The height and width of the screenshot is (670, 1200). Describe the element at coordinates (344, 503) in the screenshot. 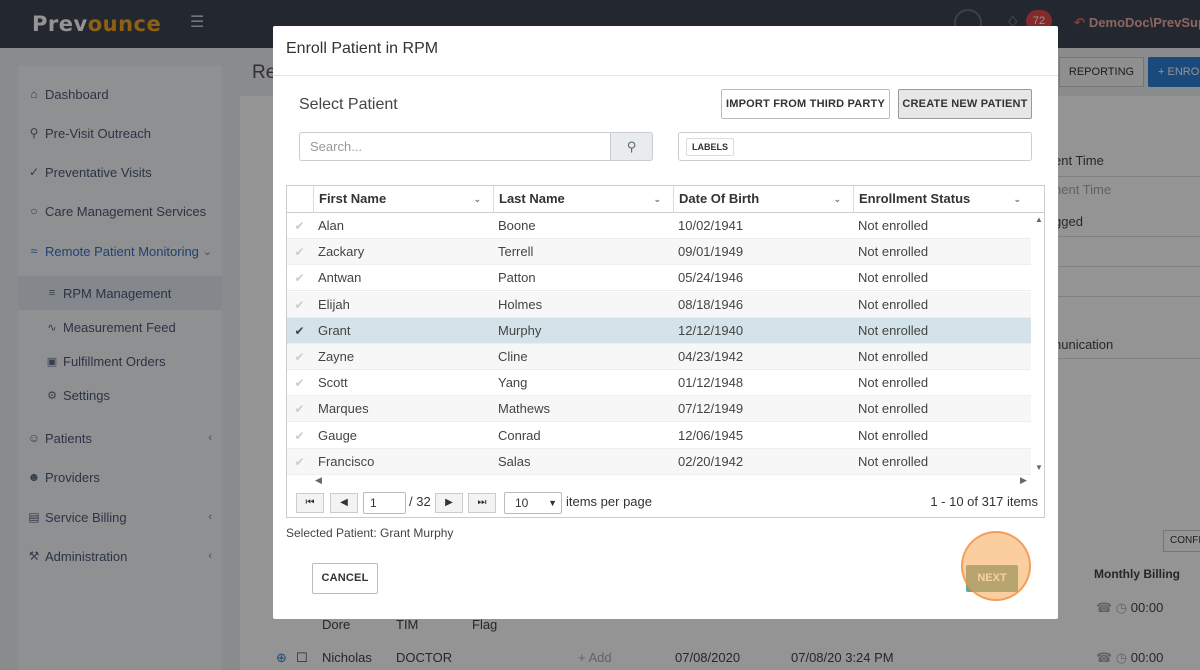

I see `previous-page-button: ◀` at that location.